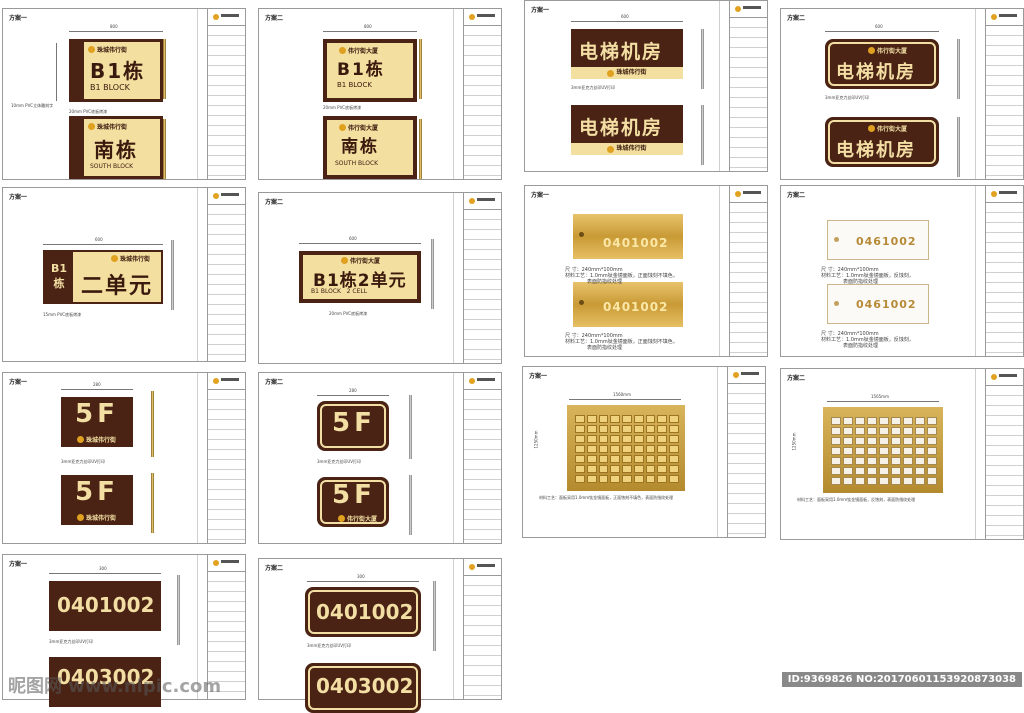  I want to click on sign-title: 电梯机房, so click(876, 150).